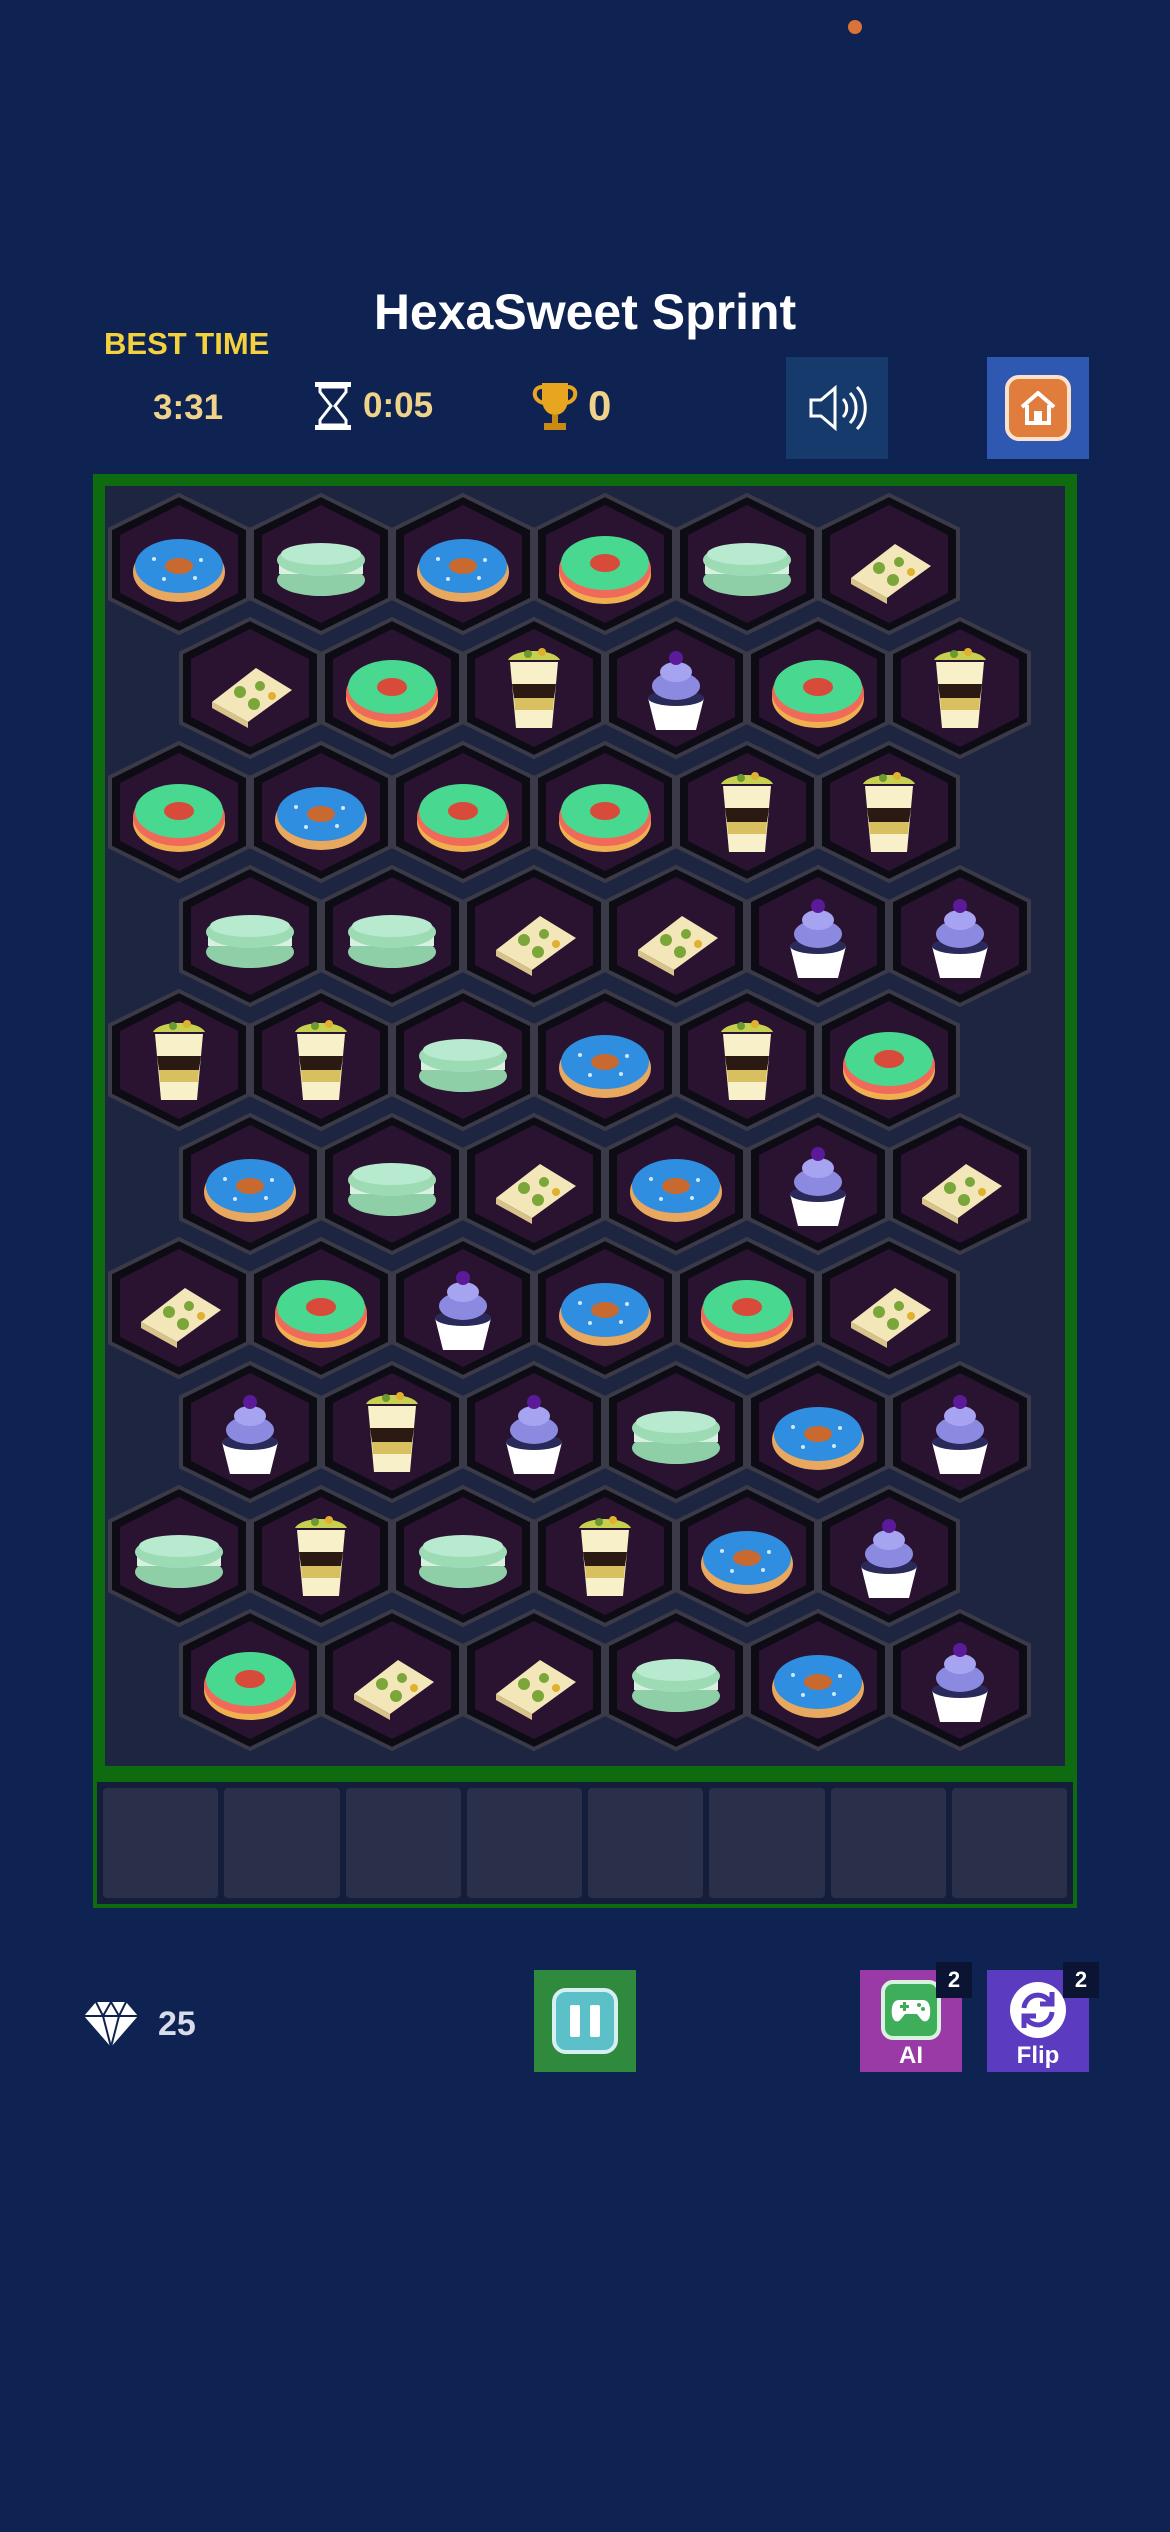  I want to click on collection-tray, so click(585, 1843).